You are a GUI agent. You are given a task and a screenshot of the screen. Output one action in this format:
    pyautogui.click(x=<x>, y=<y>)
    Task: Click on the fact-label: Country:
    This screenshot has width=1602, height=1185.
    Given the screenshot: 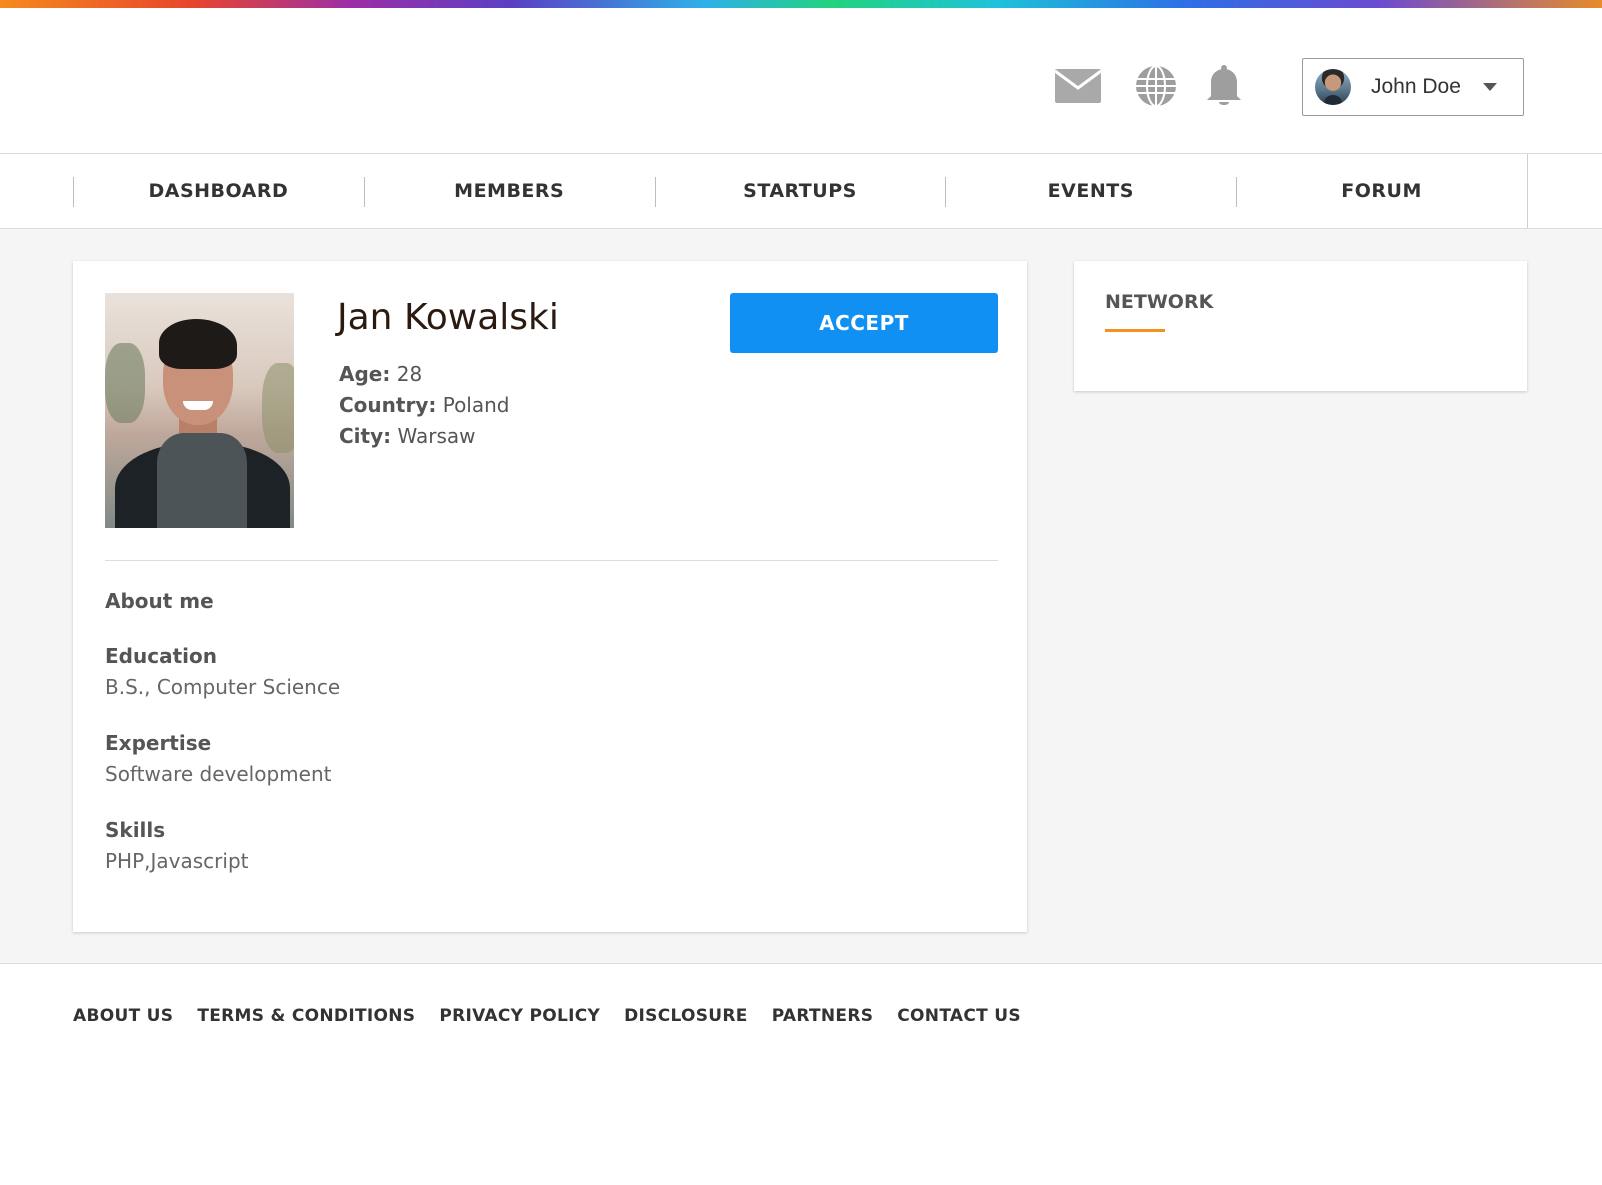 What is the action you would take?
    pyautogui.click(x=388, y=405)
    